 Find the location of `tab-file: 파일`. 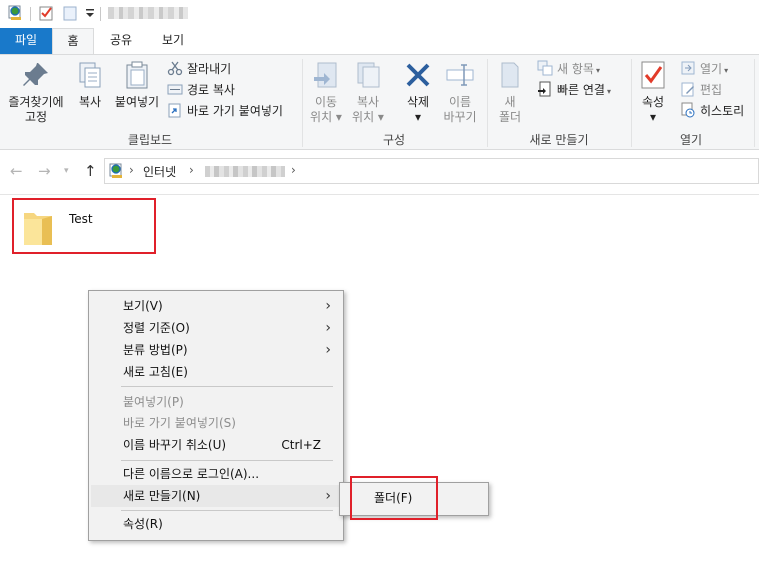

tab-file: 파일 is located at coordinates (26, 41).